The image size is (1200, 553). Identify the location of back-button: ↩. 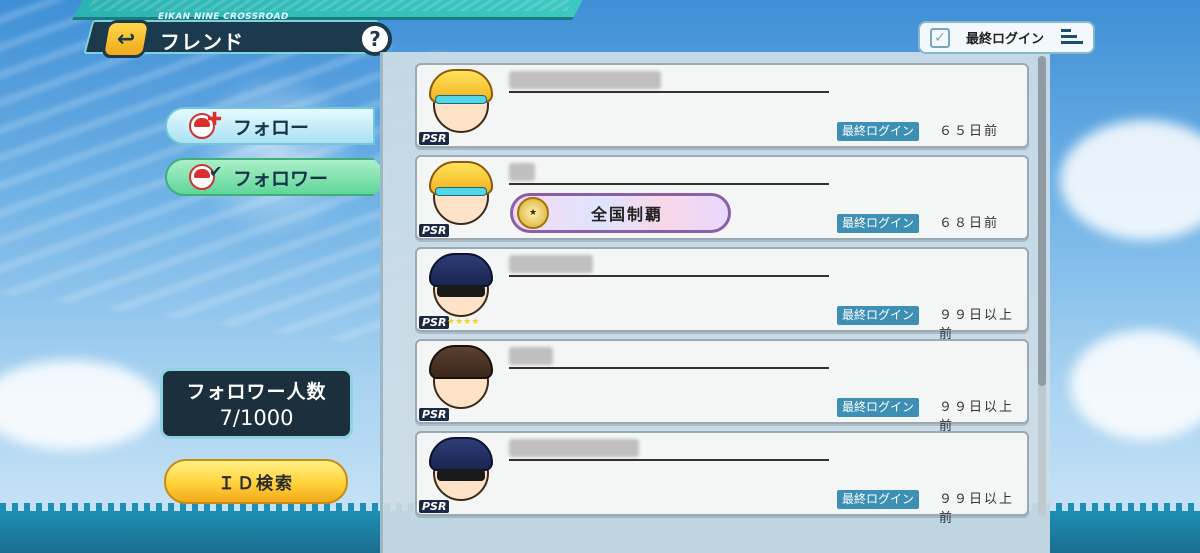
(126, 39).